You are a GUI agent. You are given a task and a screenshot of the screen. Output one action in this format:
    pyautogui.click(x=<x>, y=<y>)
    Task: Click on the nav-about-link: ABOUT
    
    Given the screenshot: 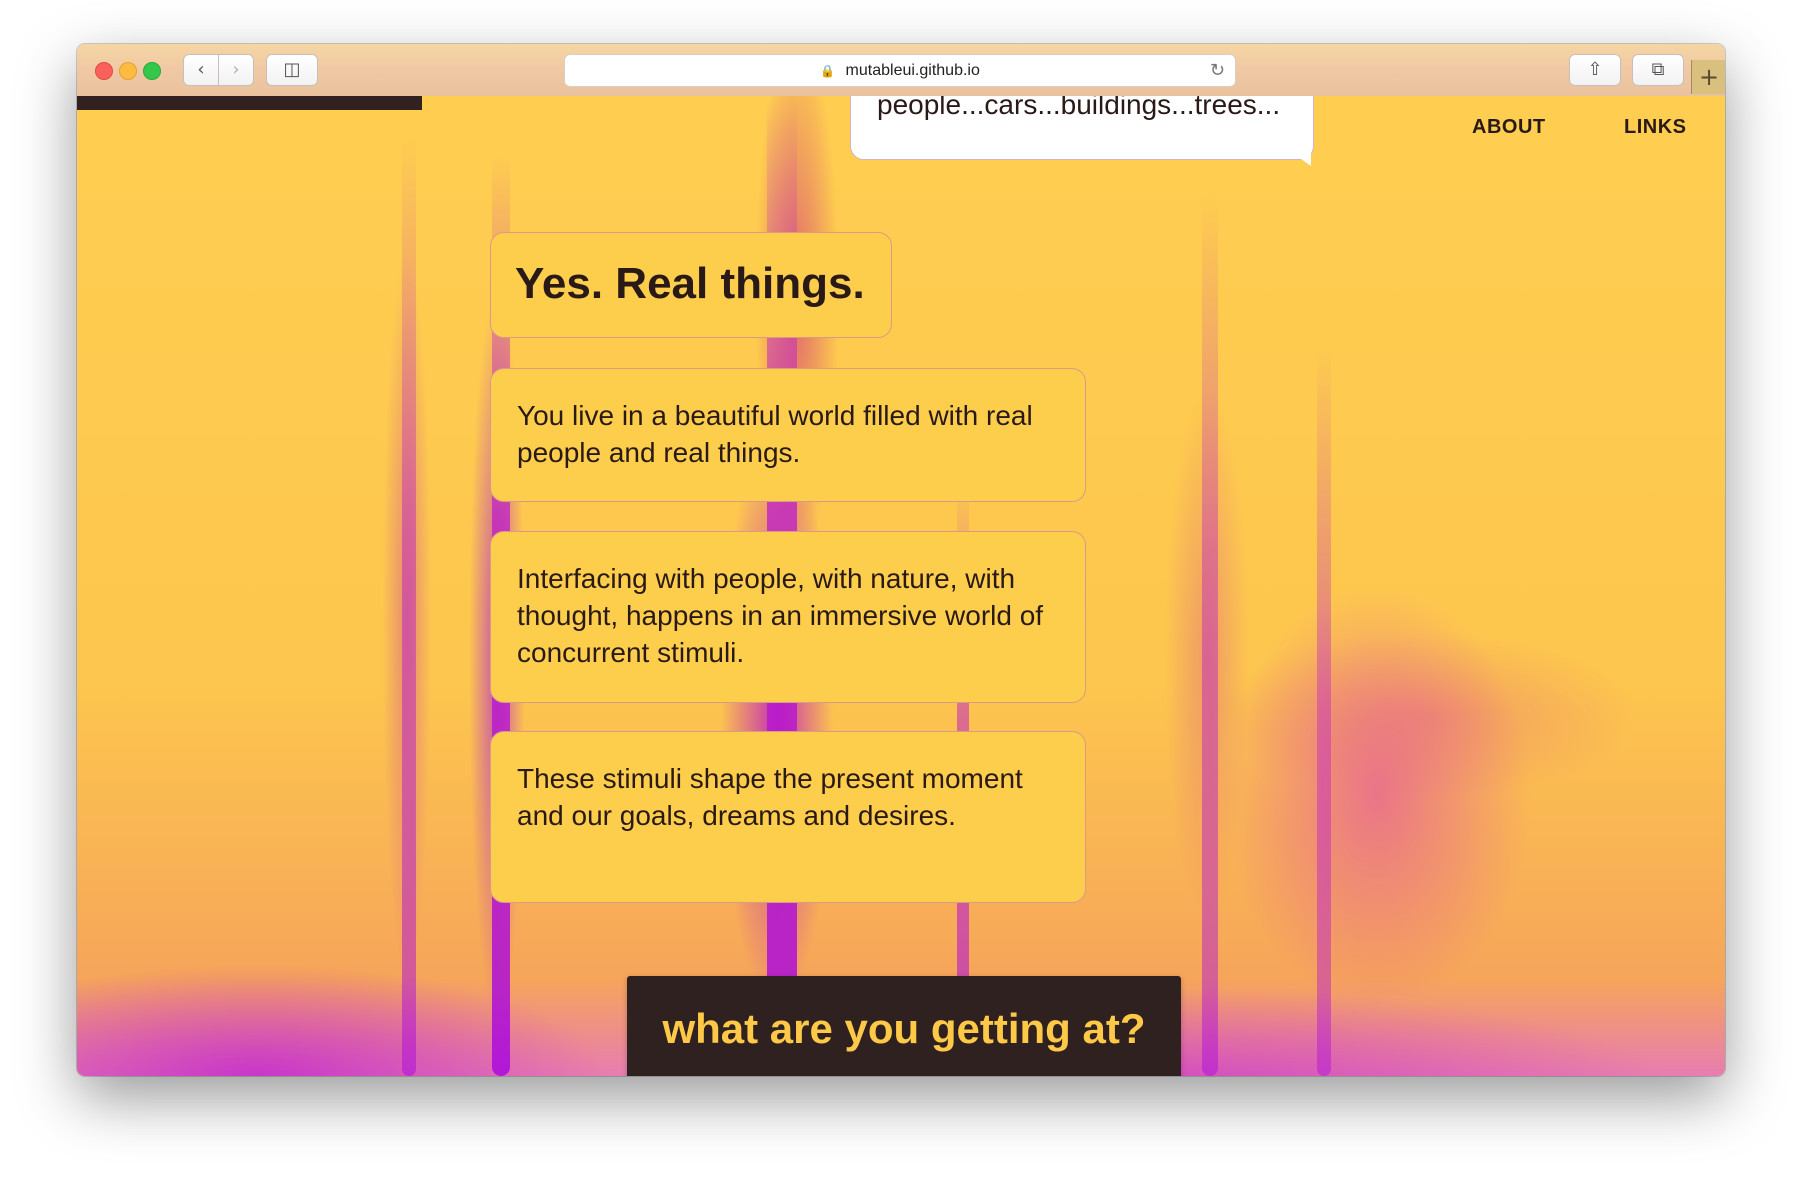 What is the action you would take?
    pyautogui.click(x=1509, y=127)
    